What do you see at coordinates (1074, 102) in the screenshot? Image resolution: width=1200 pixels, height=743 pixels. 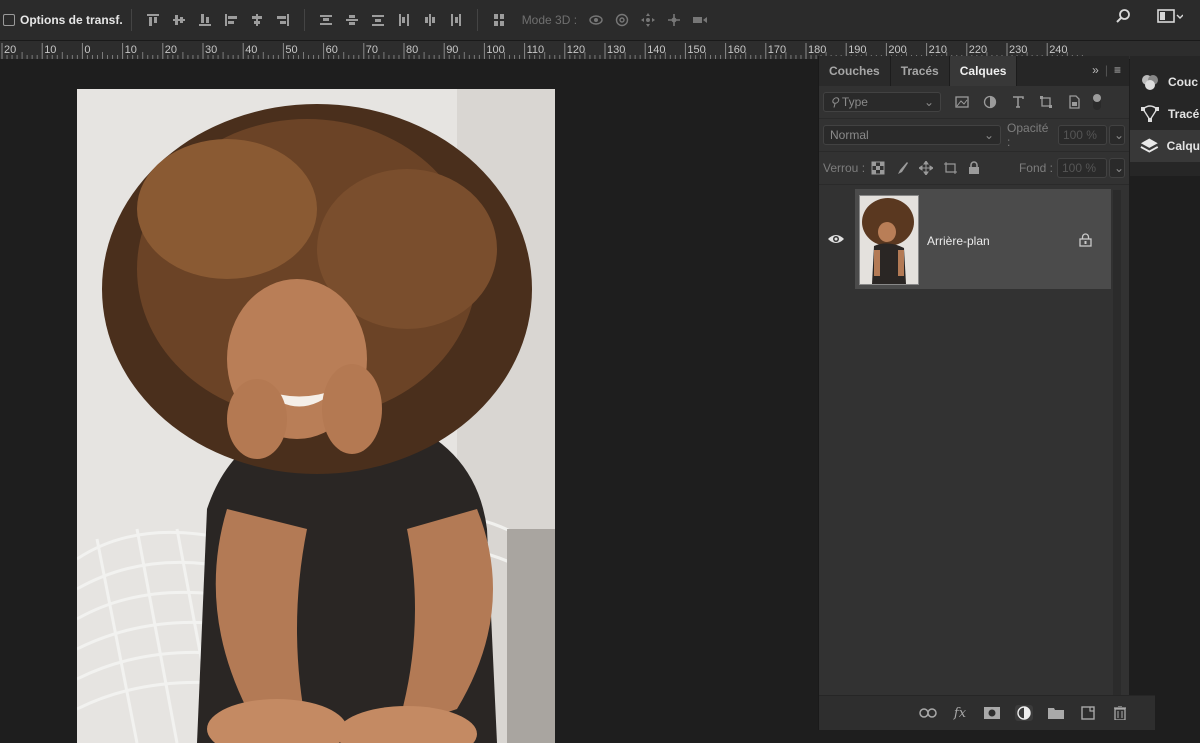 I see `smart-object-filter-icon` at bounding box center [1074, 102].